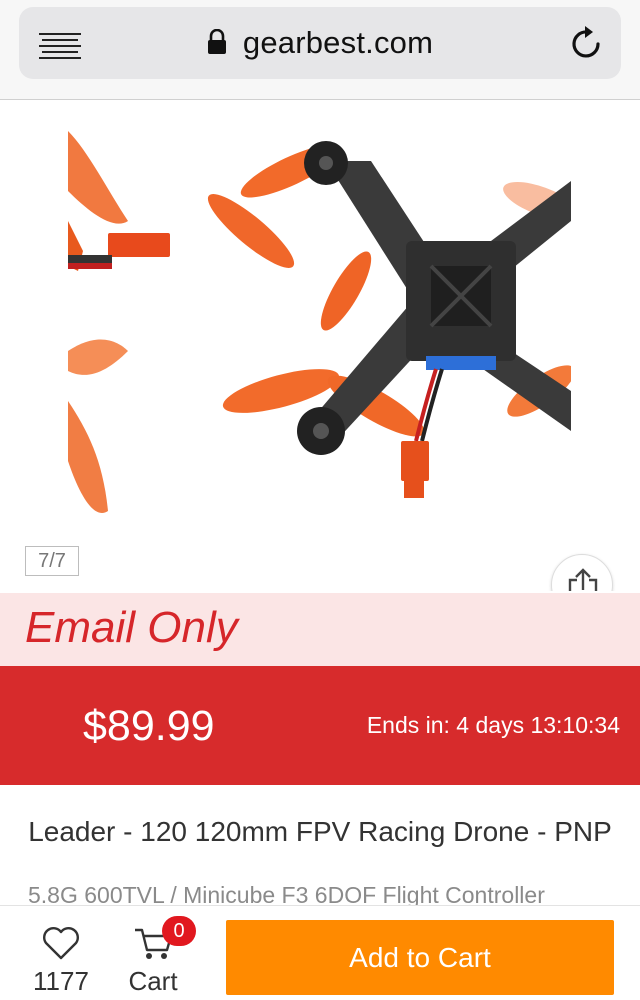  Describe the element at coordinates (587, 43) in the screenshot. I see `reload-icon` at that location.